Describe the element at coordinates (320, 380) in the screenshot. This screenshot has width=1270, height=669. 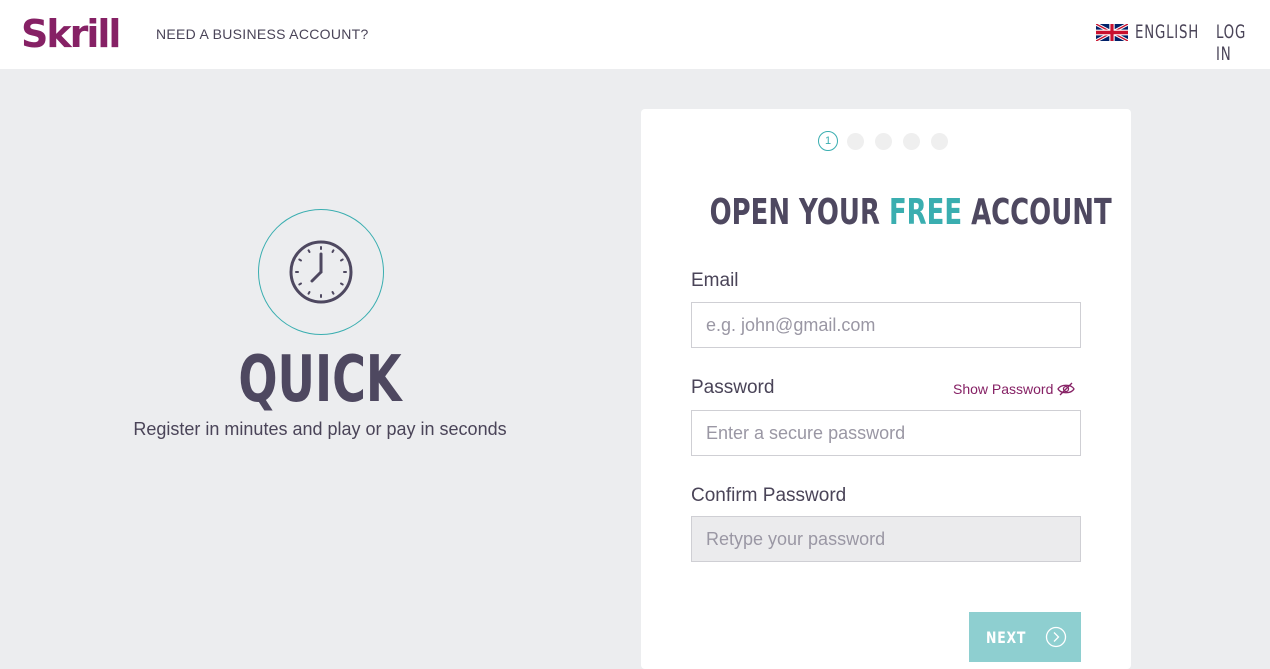
I see `promo-title: QUICK` at that location.